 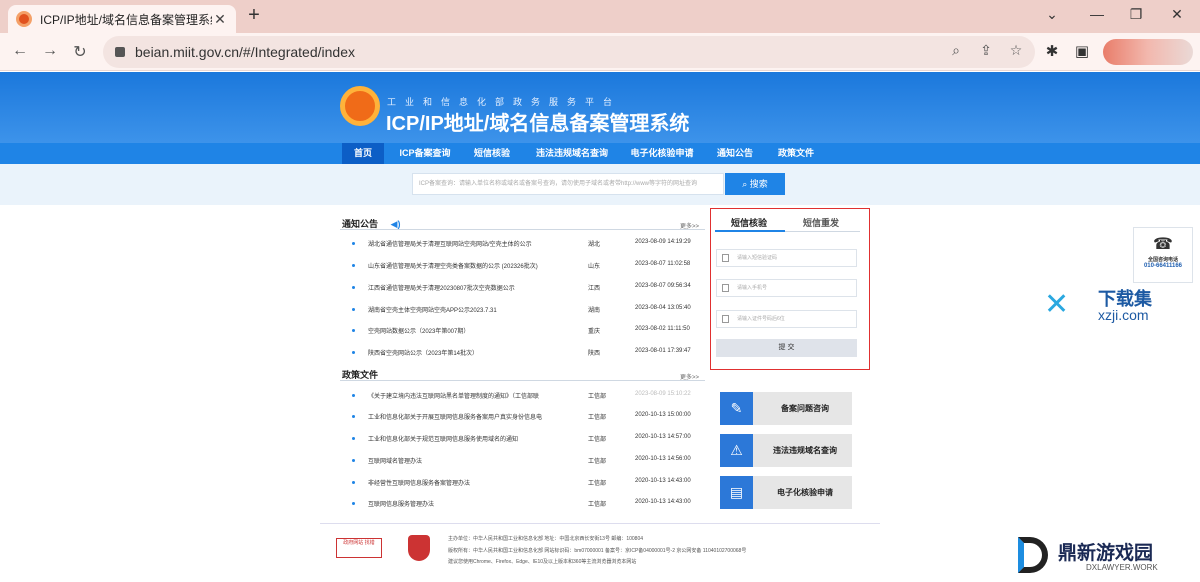 What do you see at coordinates (821, 222) in the screenshot?
I see `tab-sms-resend: 短信重发` at bounding box center [821, 222].